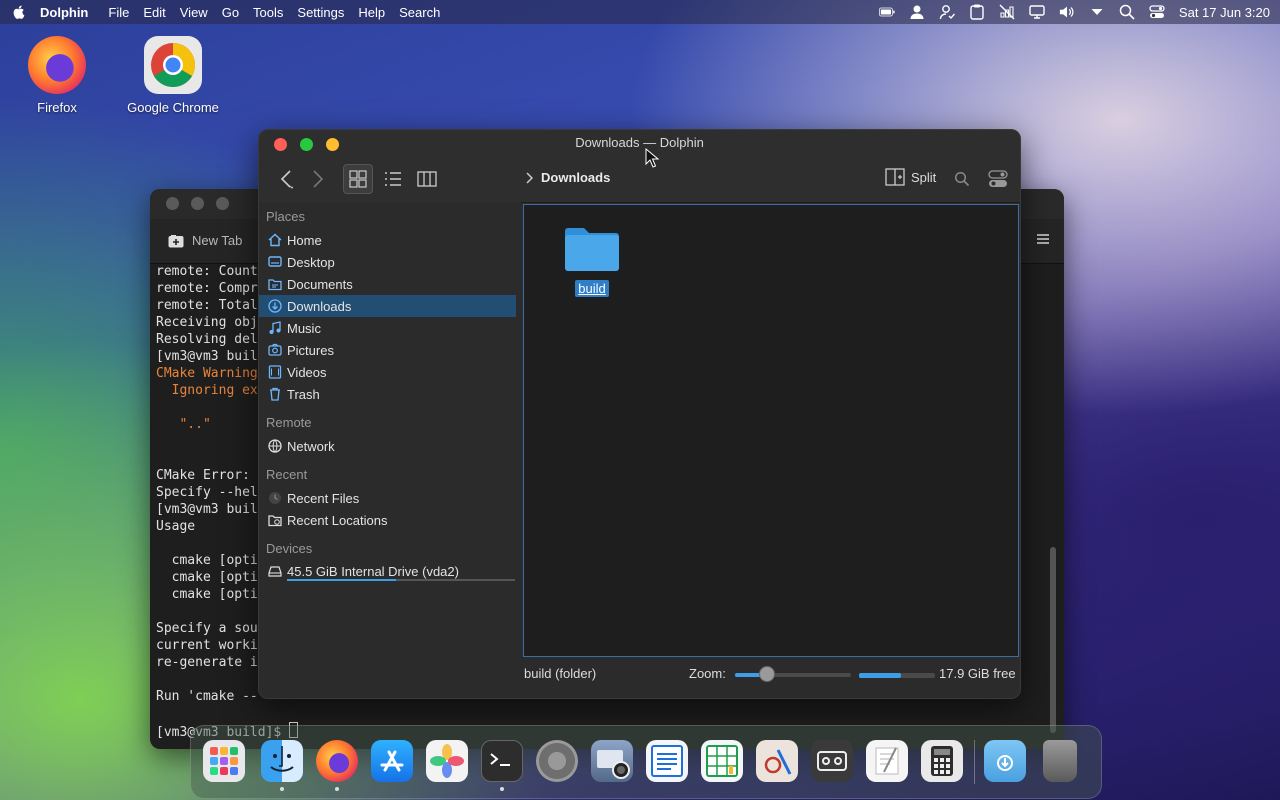 This screenshot has height=800, width=1280. What do you see at coordinates (387, 284) in the screenshot?
I see `sidebar-item-documents: Documents` at bounding box center [387, 284].